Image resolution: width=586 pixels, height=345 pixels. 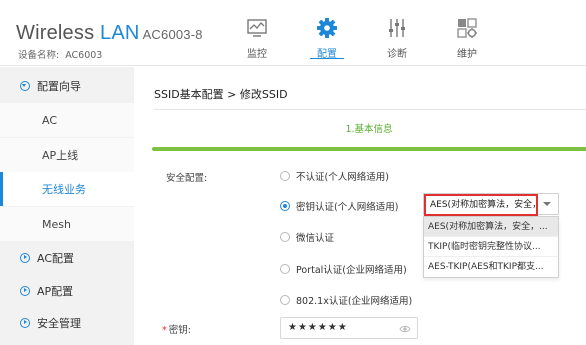 What do you see at coordinates (354, 301) in the screenshot?
I see `radio-label: 802.1x认证(企业网络适用)` at bounding box center [354, 301].